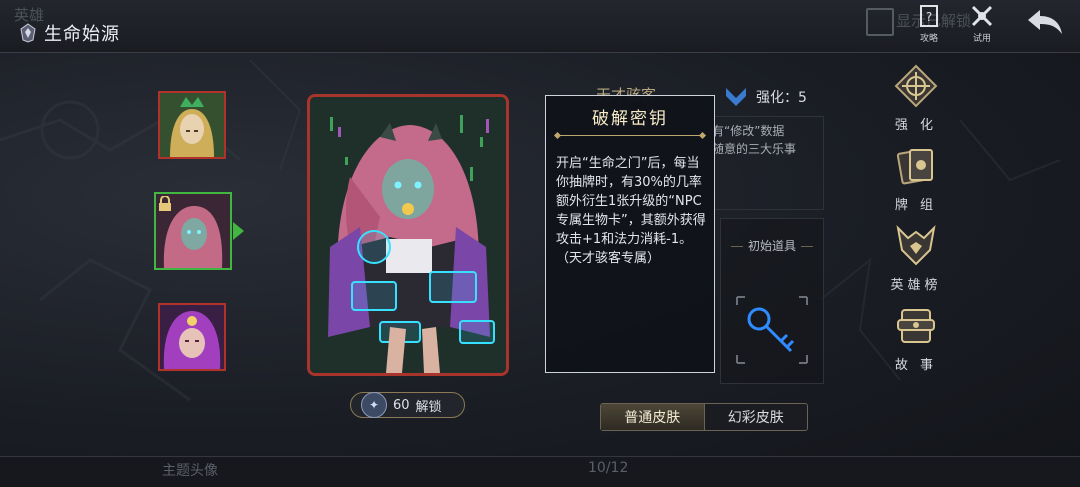 This screenshot has width=1080, height=487. Describe the element at coordinates (165, 203) in the screenshot. I see `lock-icon` at that location.